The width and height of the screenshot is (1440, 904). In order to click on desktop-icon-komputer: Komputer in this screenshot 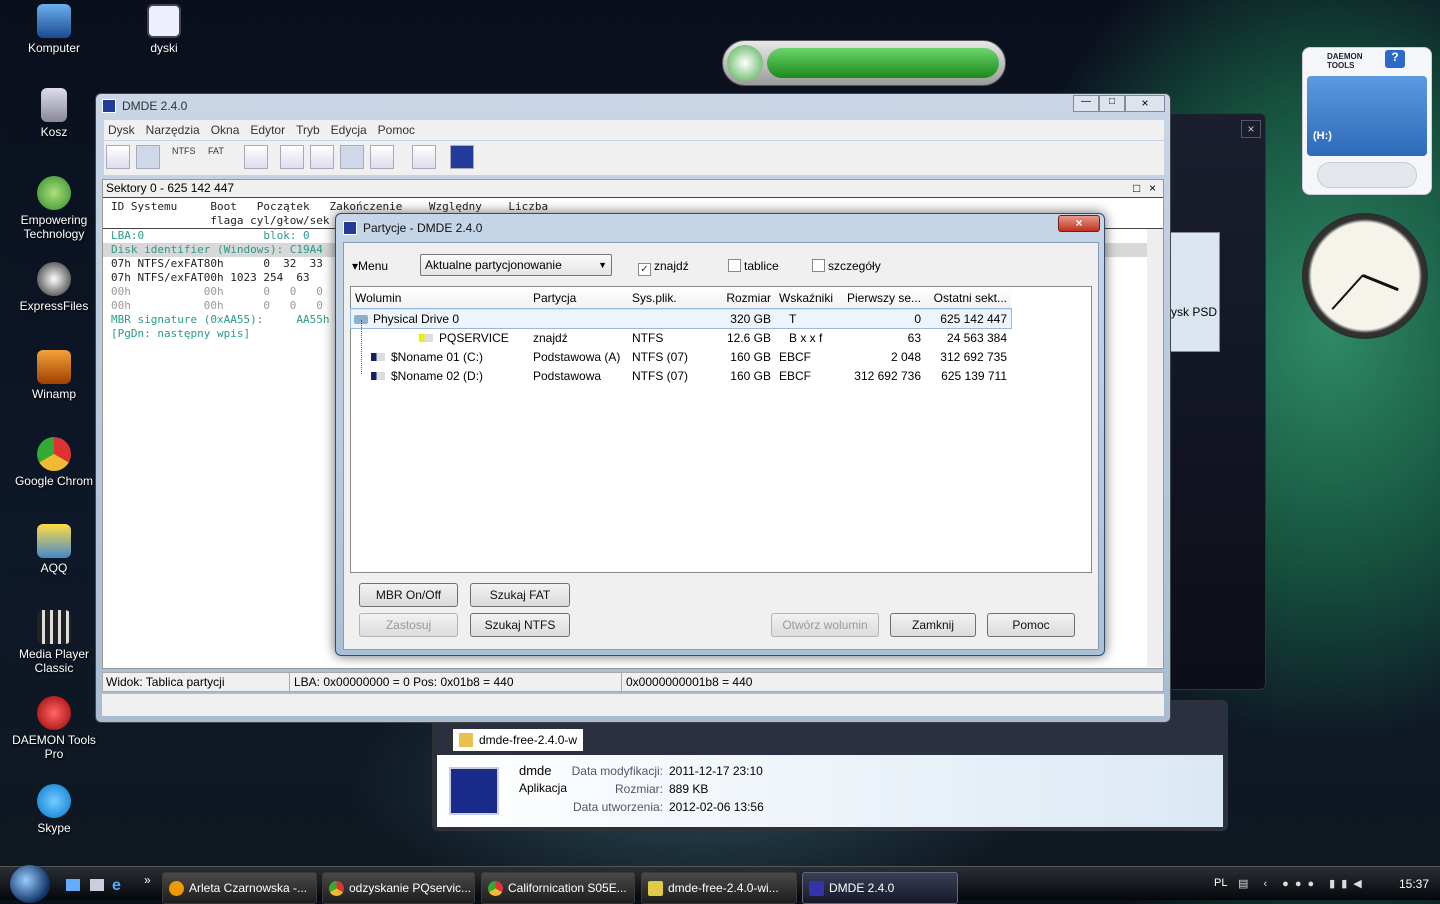, I will do `click(54, 29)`.